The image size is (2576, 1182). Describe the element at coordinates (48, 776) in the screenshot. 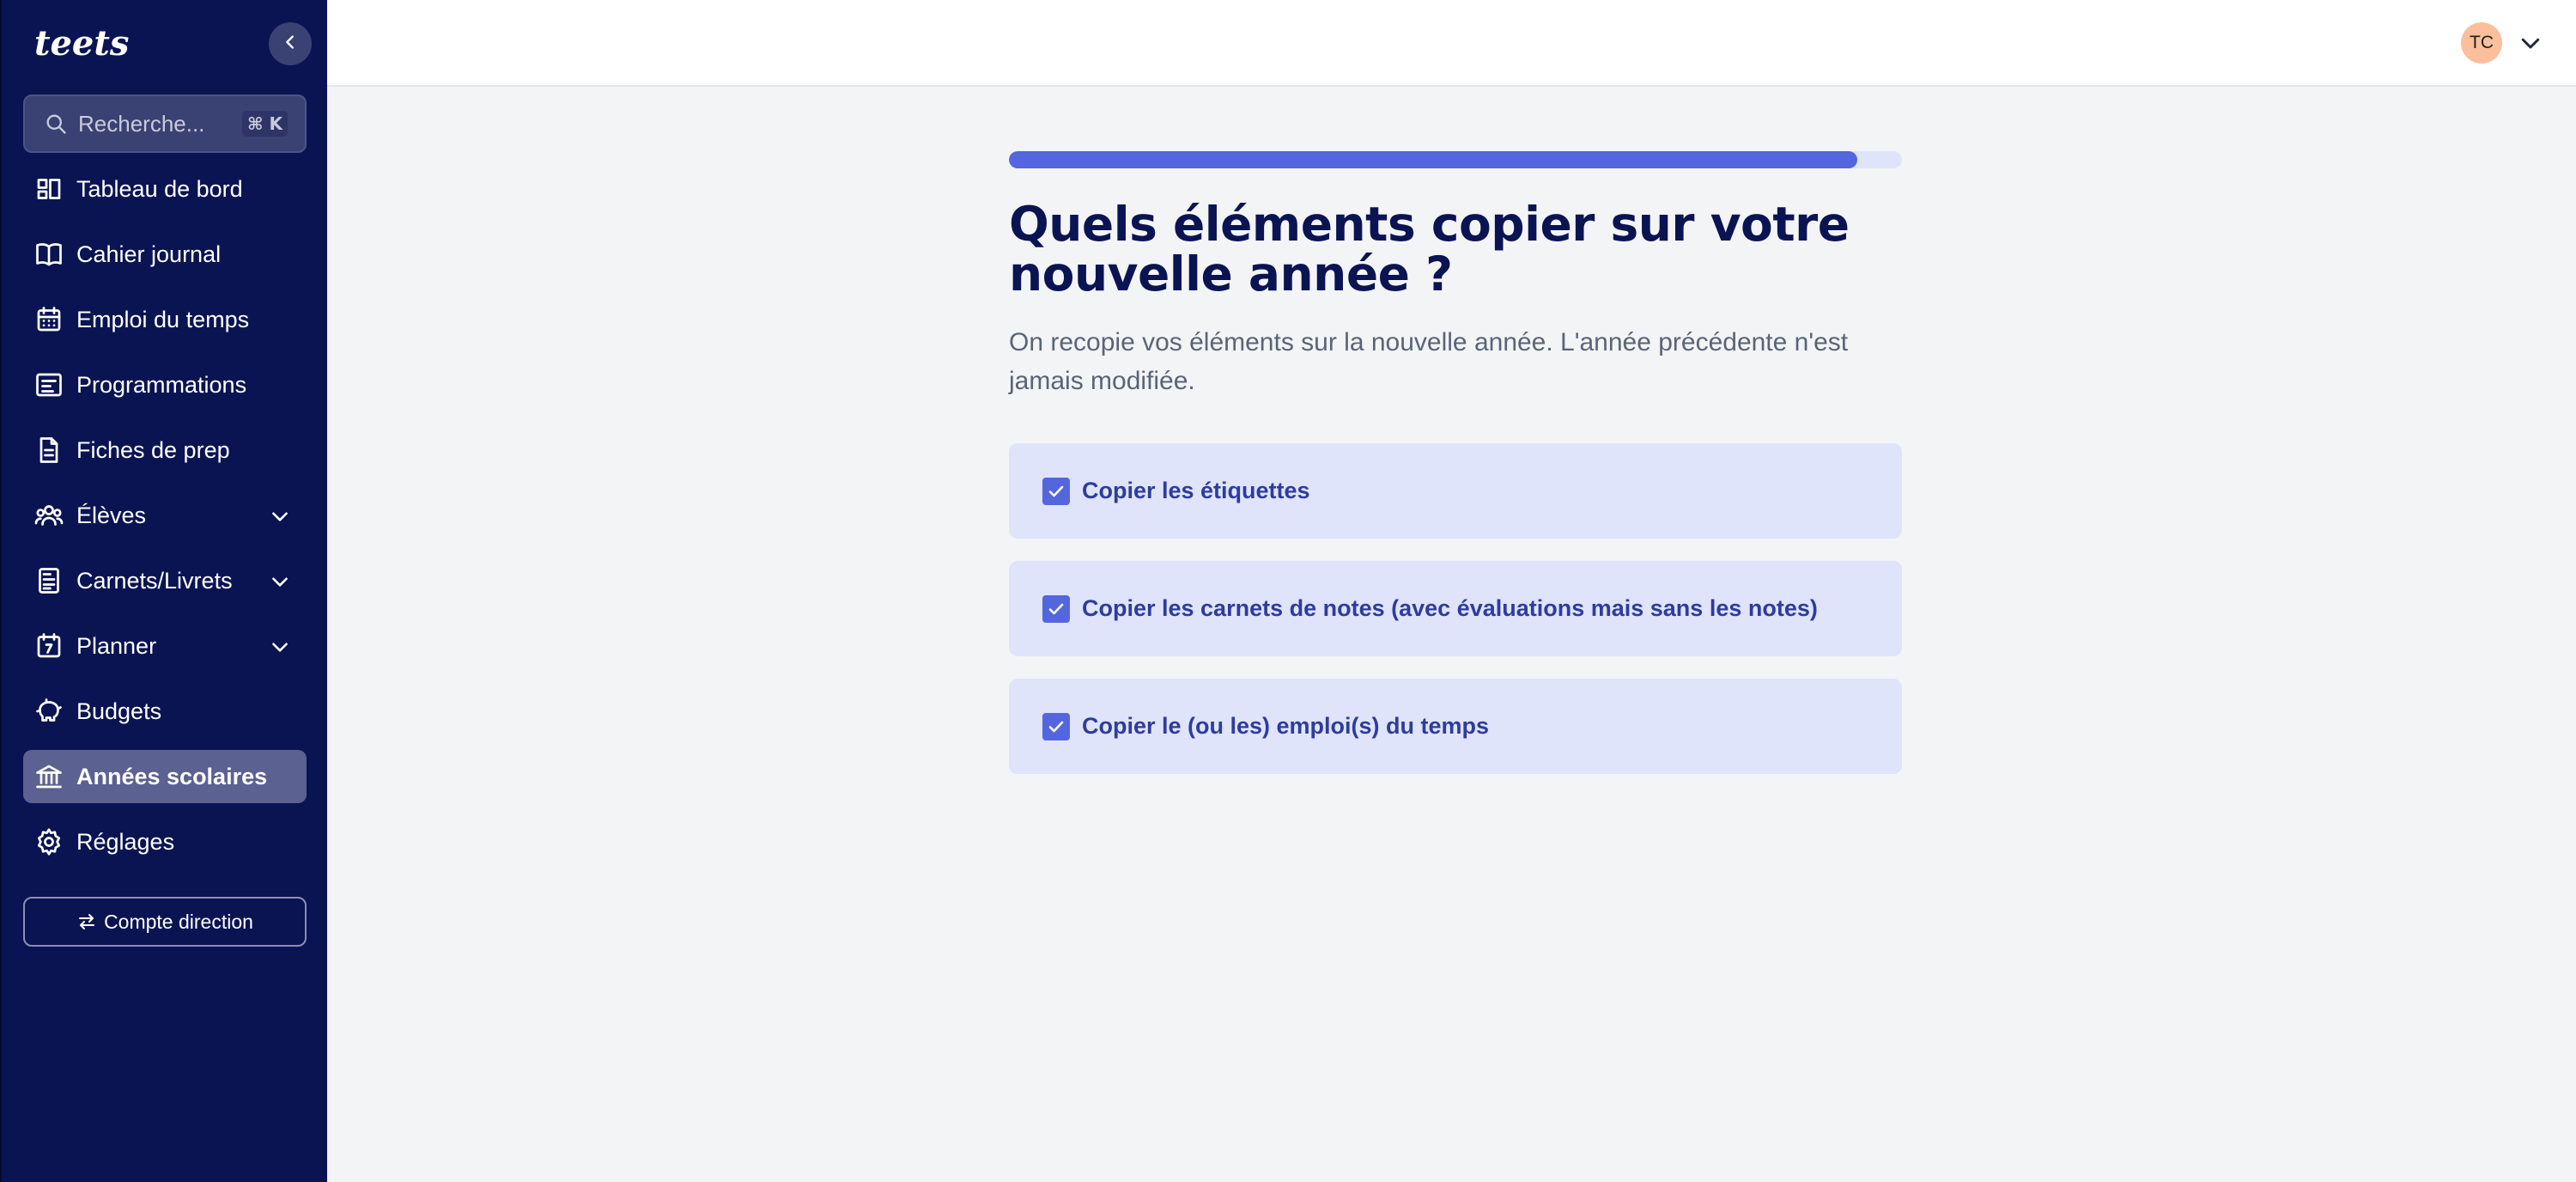

I see `institution-icon` at that location.